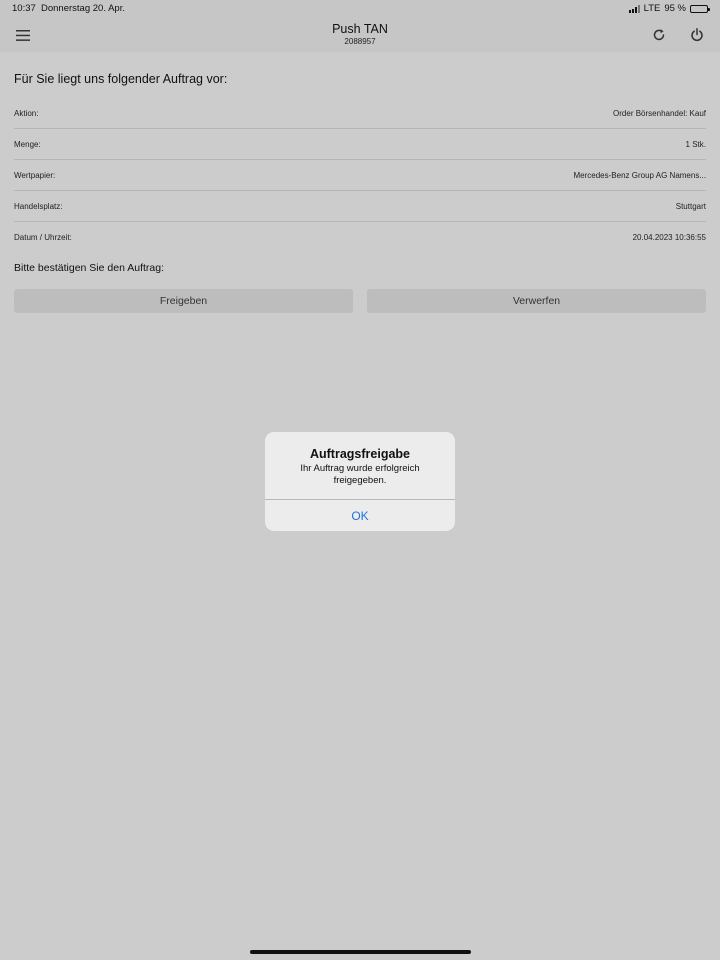 The height and width of the screenshot is (960, 720). Describe the element at coordinates (536, 301) in the screenshot. I see `reject-button: Verwerfen` at that location.